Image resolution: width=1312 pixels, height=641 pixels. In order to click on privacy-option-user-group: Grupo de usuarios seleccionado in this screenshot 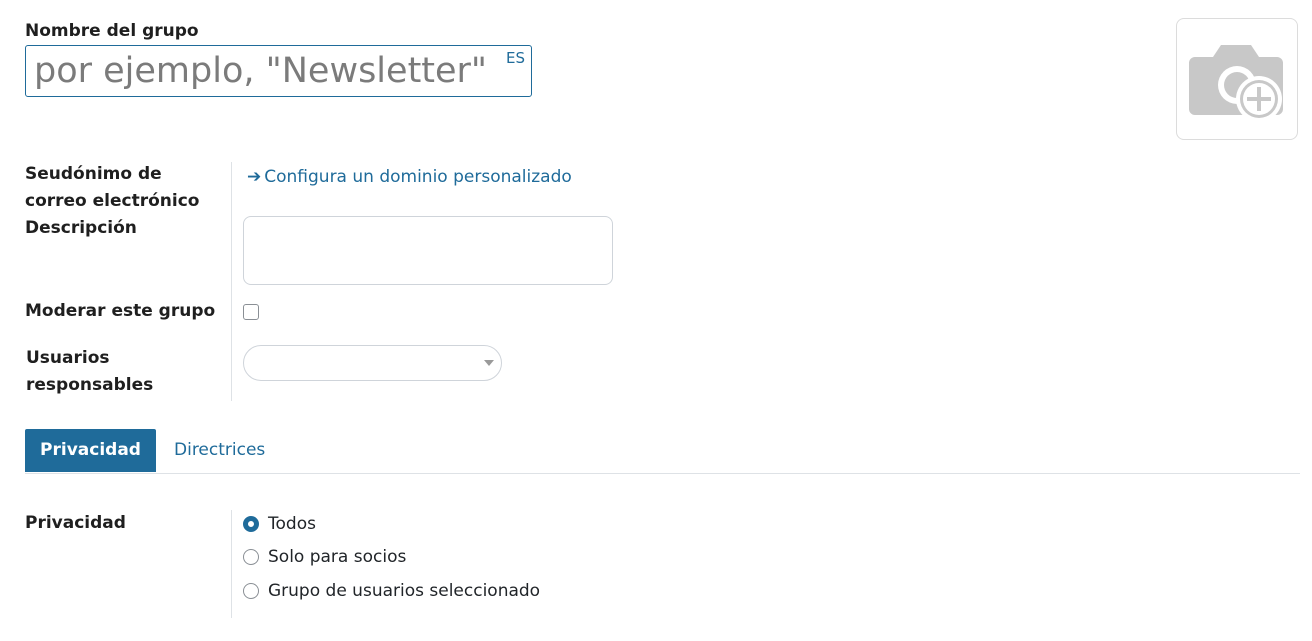, I will do `click(391, 591)`.